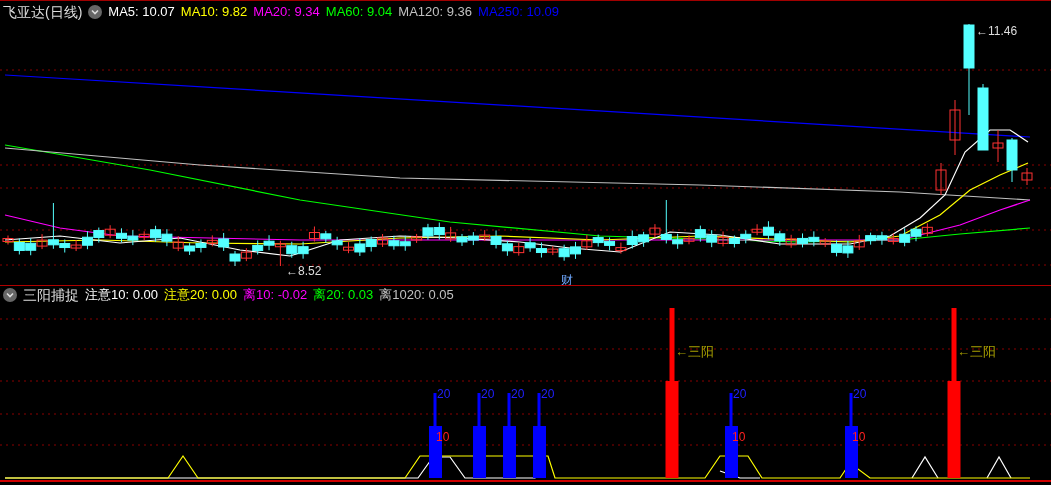 The width and height of the screenshot is (1051, 485). What do you see at coordinates (43, 12) in the screenshot?
I see `stock-title: 飞亚达(日线)` at bounding box center [43, 12].